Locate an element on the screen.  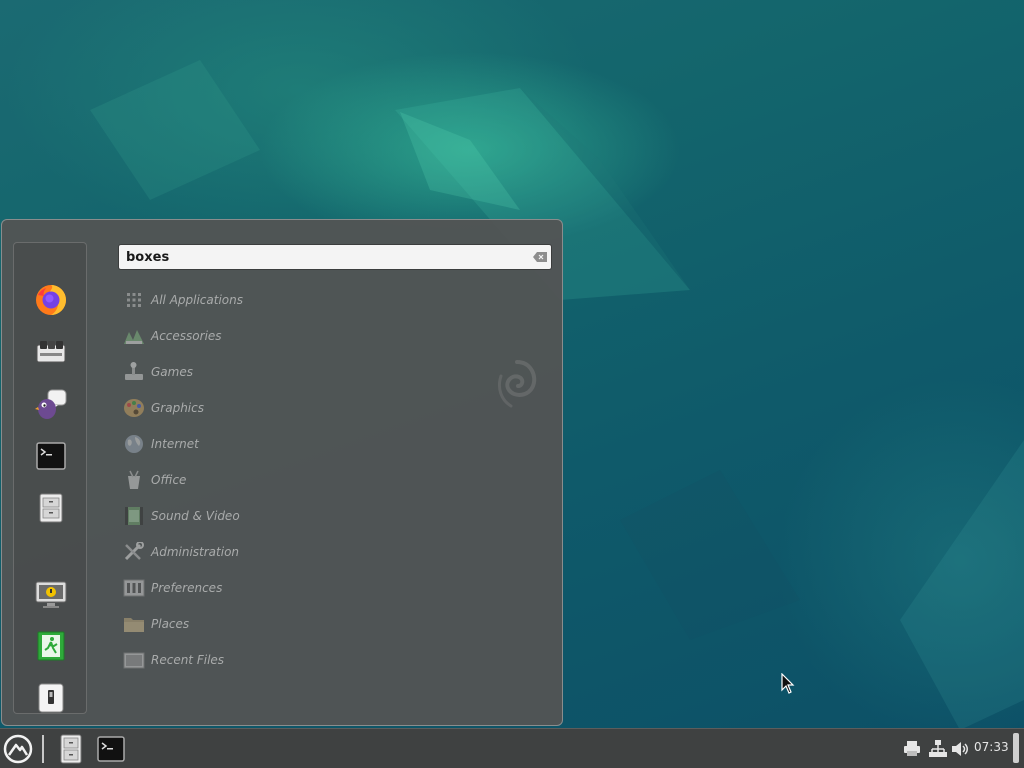
category-label: Recent Files is located at coordinates (188, 660).